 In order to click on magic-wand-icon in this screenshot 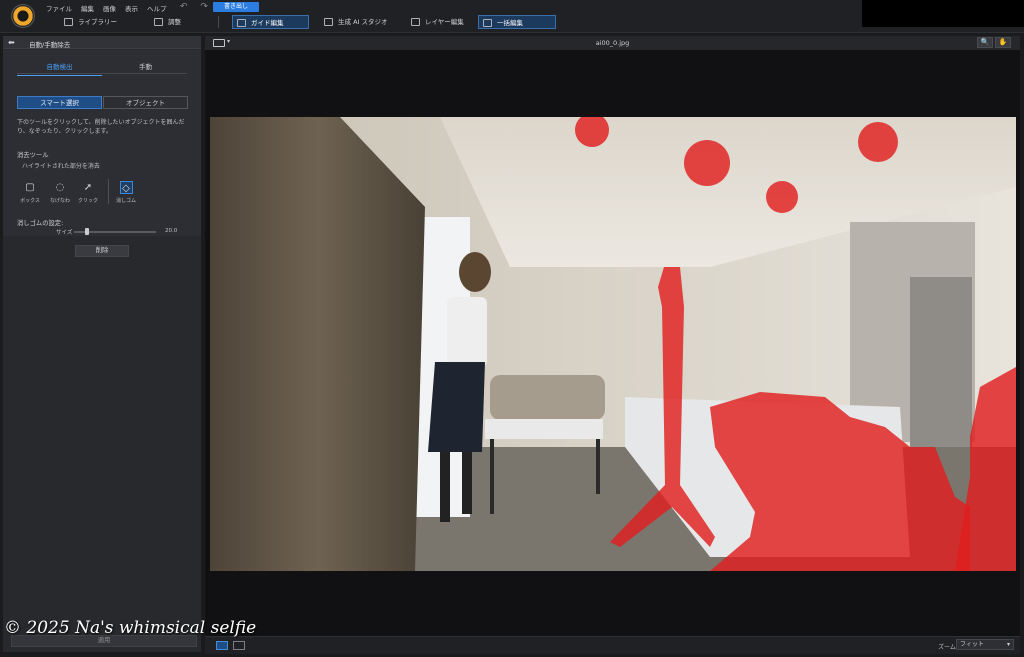, I will do `click(241, 23)`.